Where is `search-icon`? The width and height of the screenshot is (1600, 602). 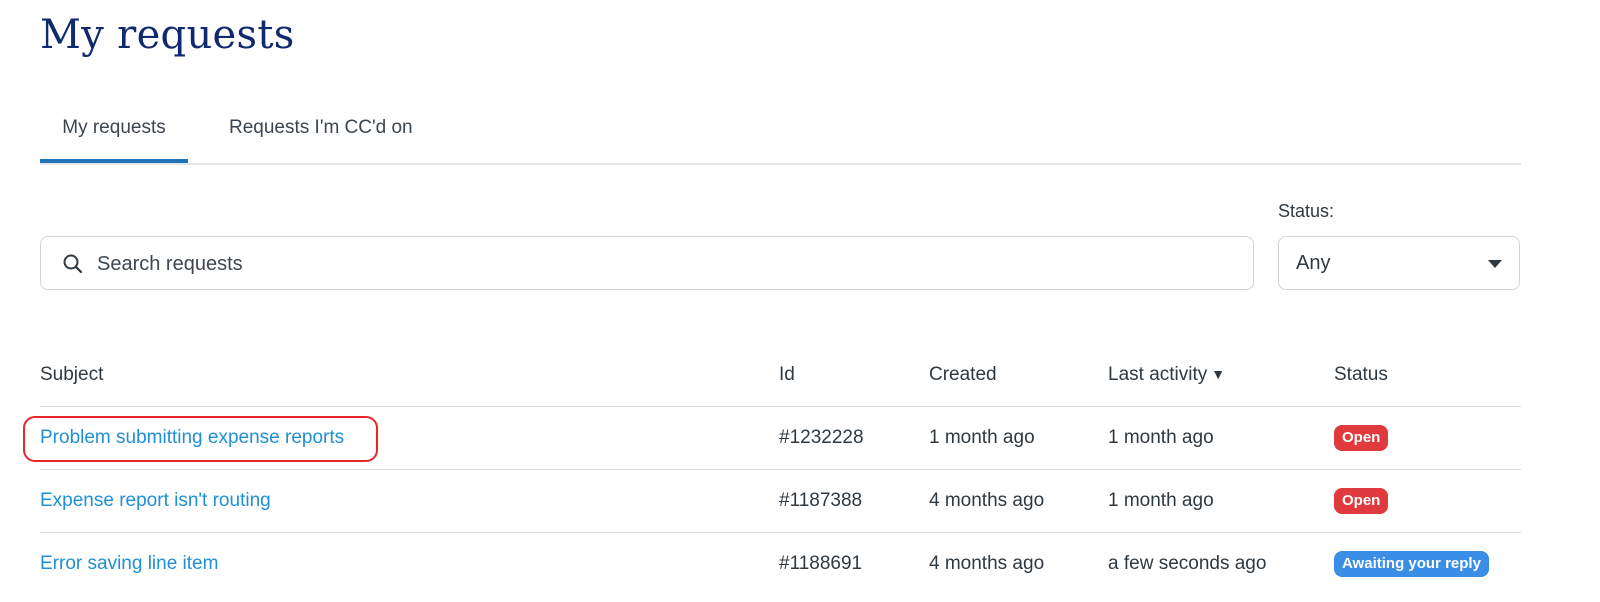 search-icon is located at coordinates (73, 264).